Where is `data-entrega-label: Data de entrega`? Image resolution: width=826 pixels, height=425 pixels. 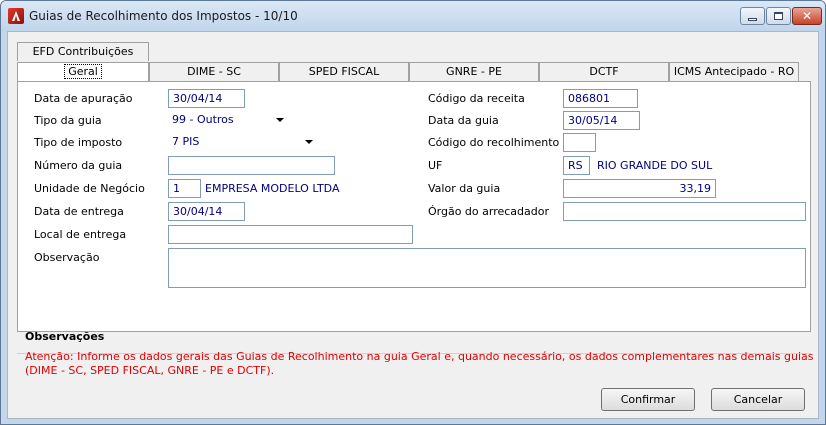 data-entrega-label: Data de entrega is located at coordinates (79, 211).